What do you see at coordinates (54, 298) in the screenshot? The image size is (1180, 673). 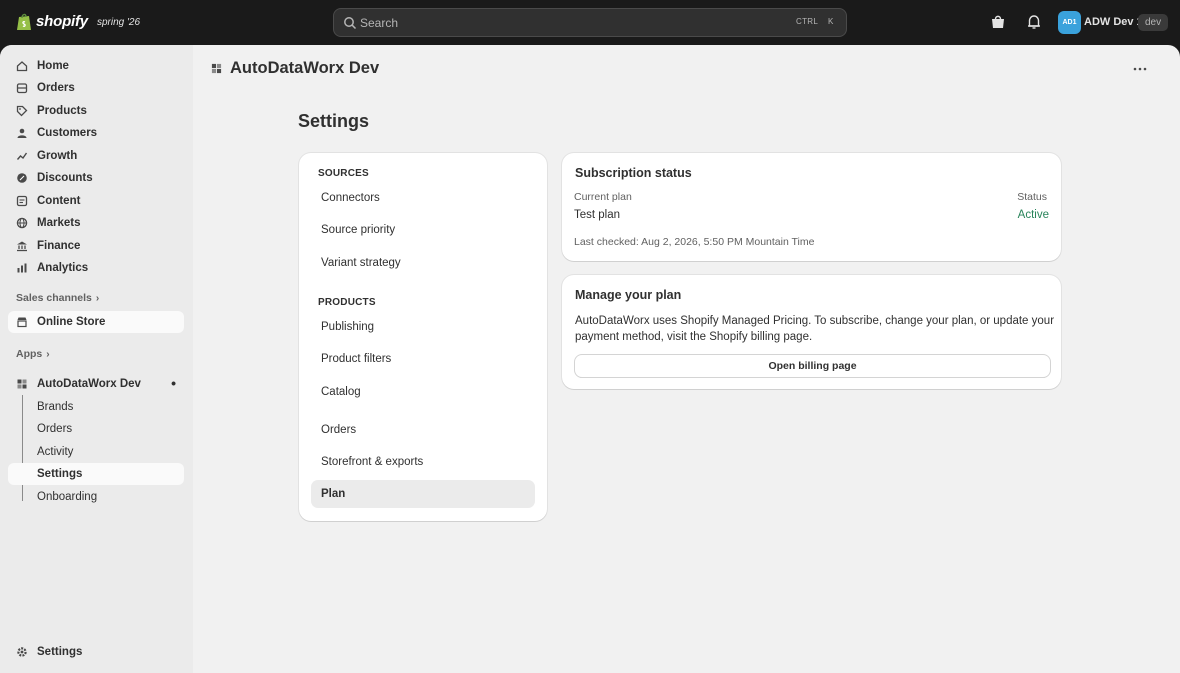 I see `sales-channels-label: Sales channels` at bounding box center [54, 298].